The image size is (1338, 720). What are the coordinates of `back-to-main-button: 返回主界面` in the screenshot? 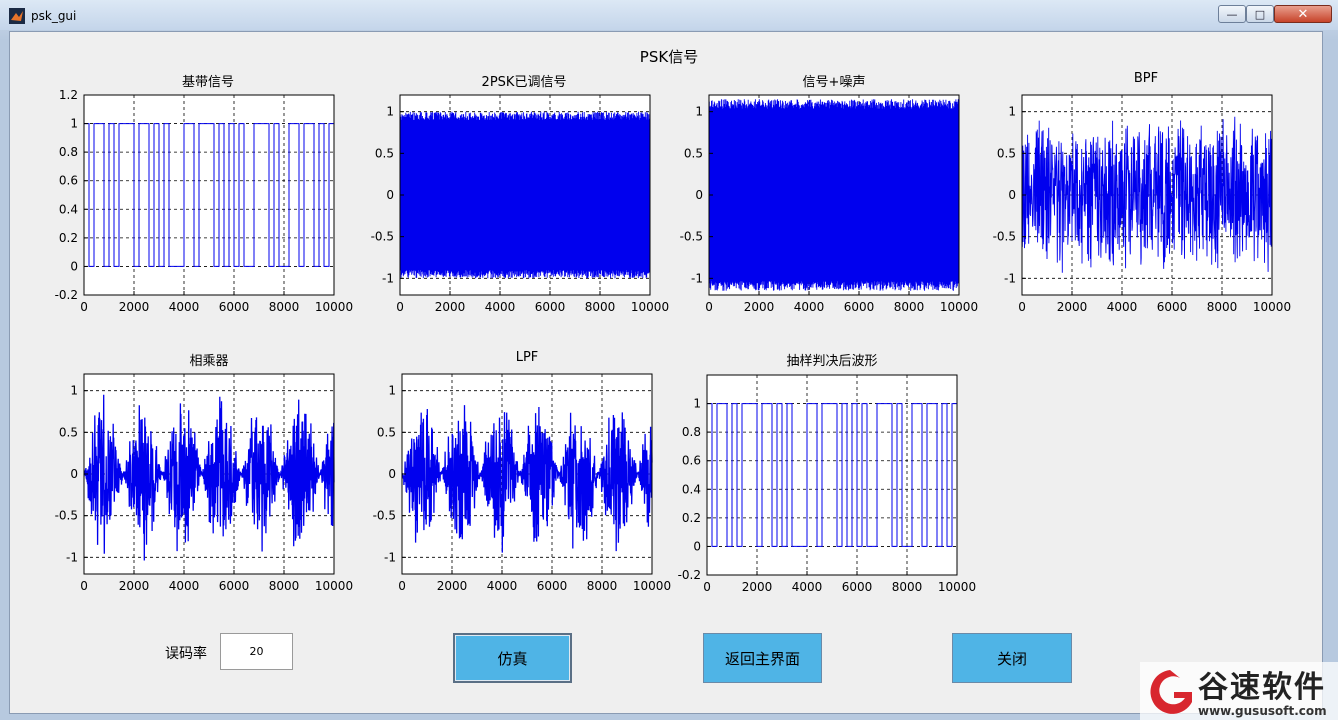 It's located at (762, 658).